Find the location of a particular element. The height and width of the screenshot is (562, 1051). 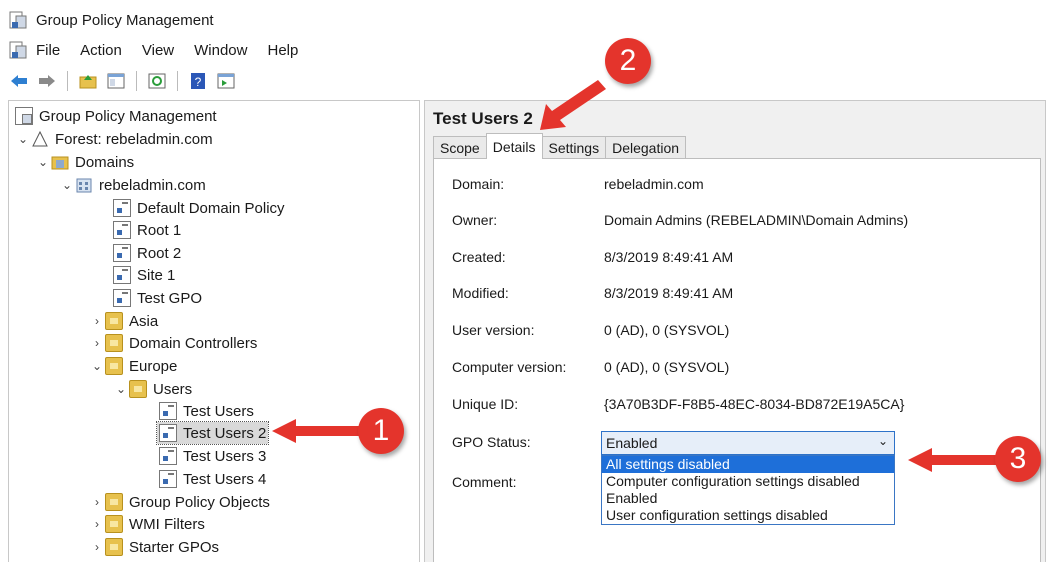

tree-node-gpo-link: Default Domain Policy is located at coordinates (199, 208).